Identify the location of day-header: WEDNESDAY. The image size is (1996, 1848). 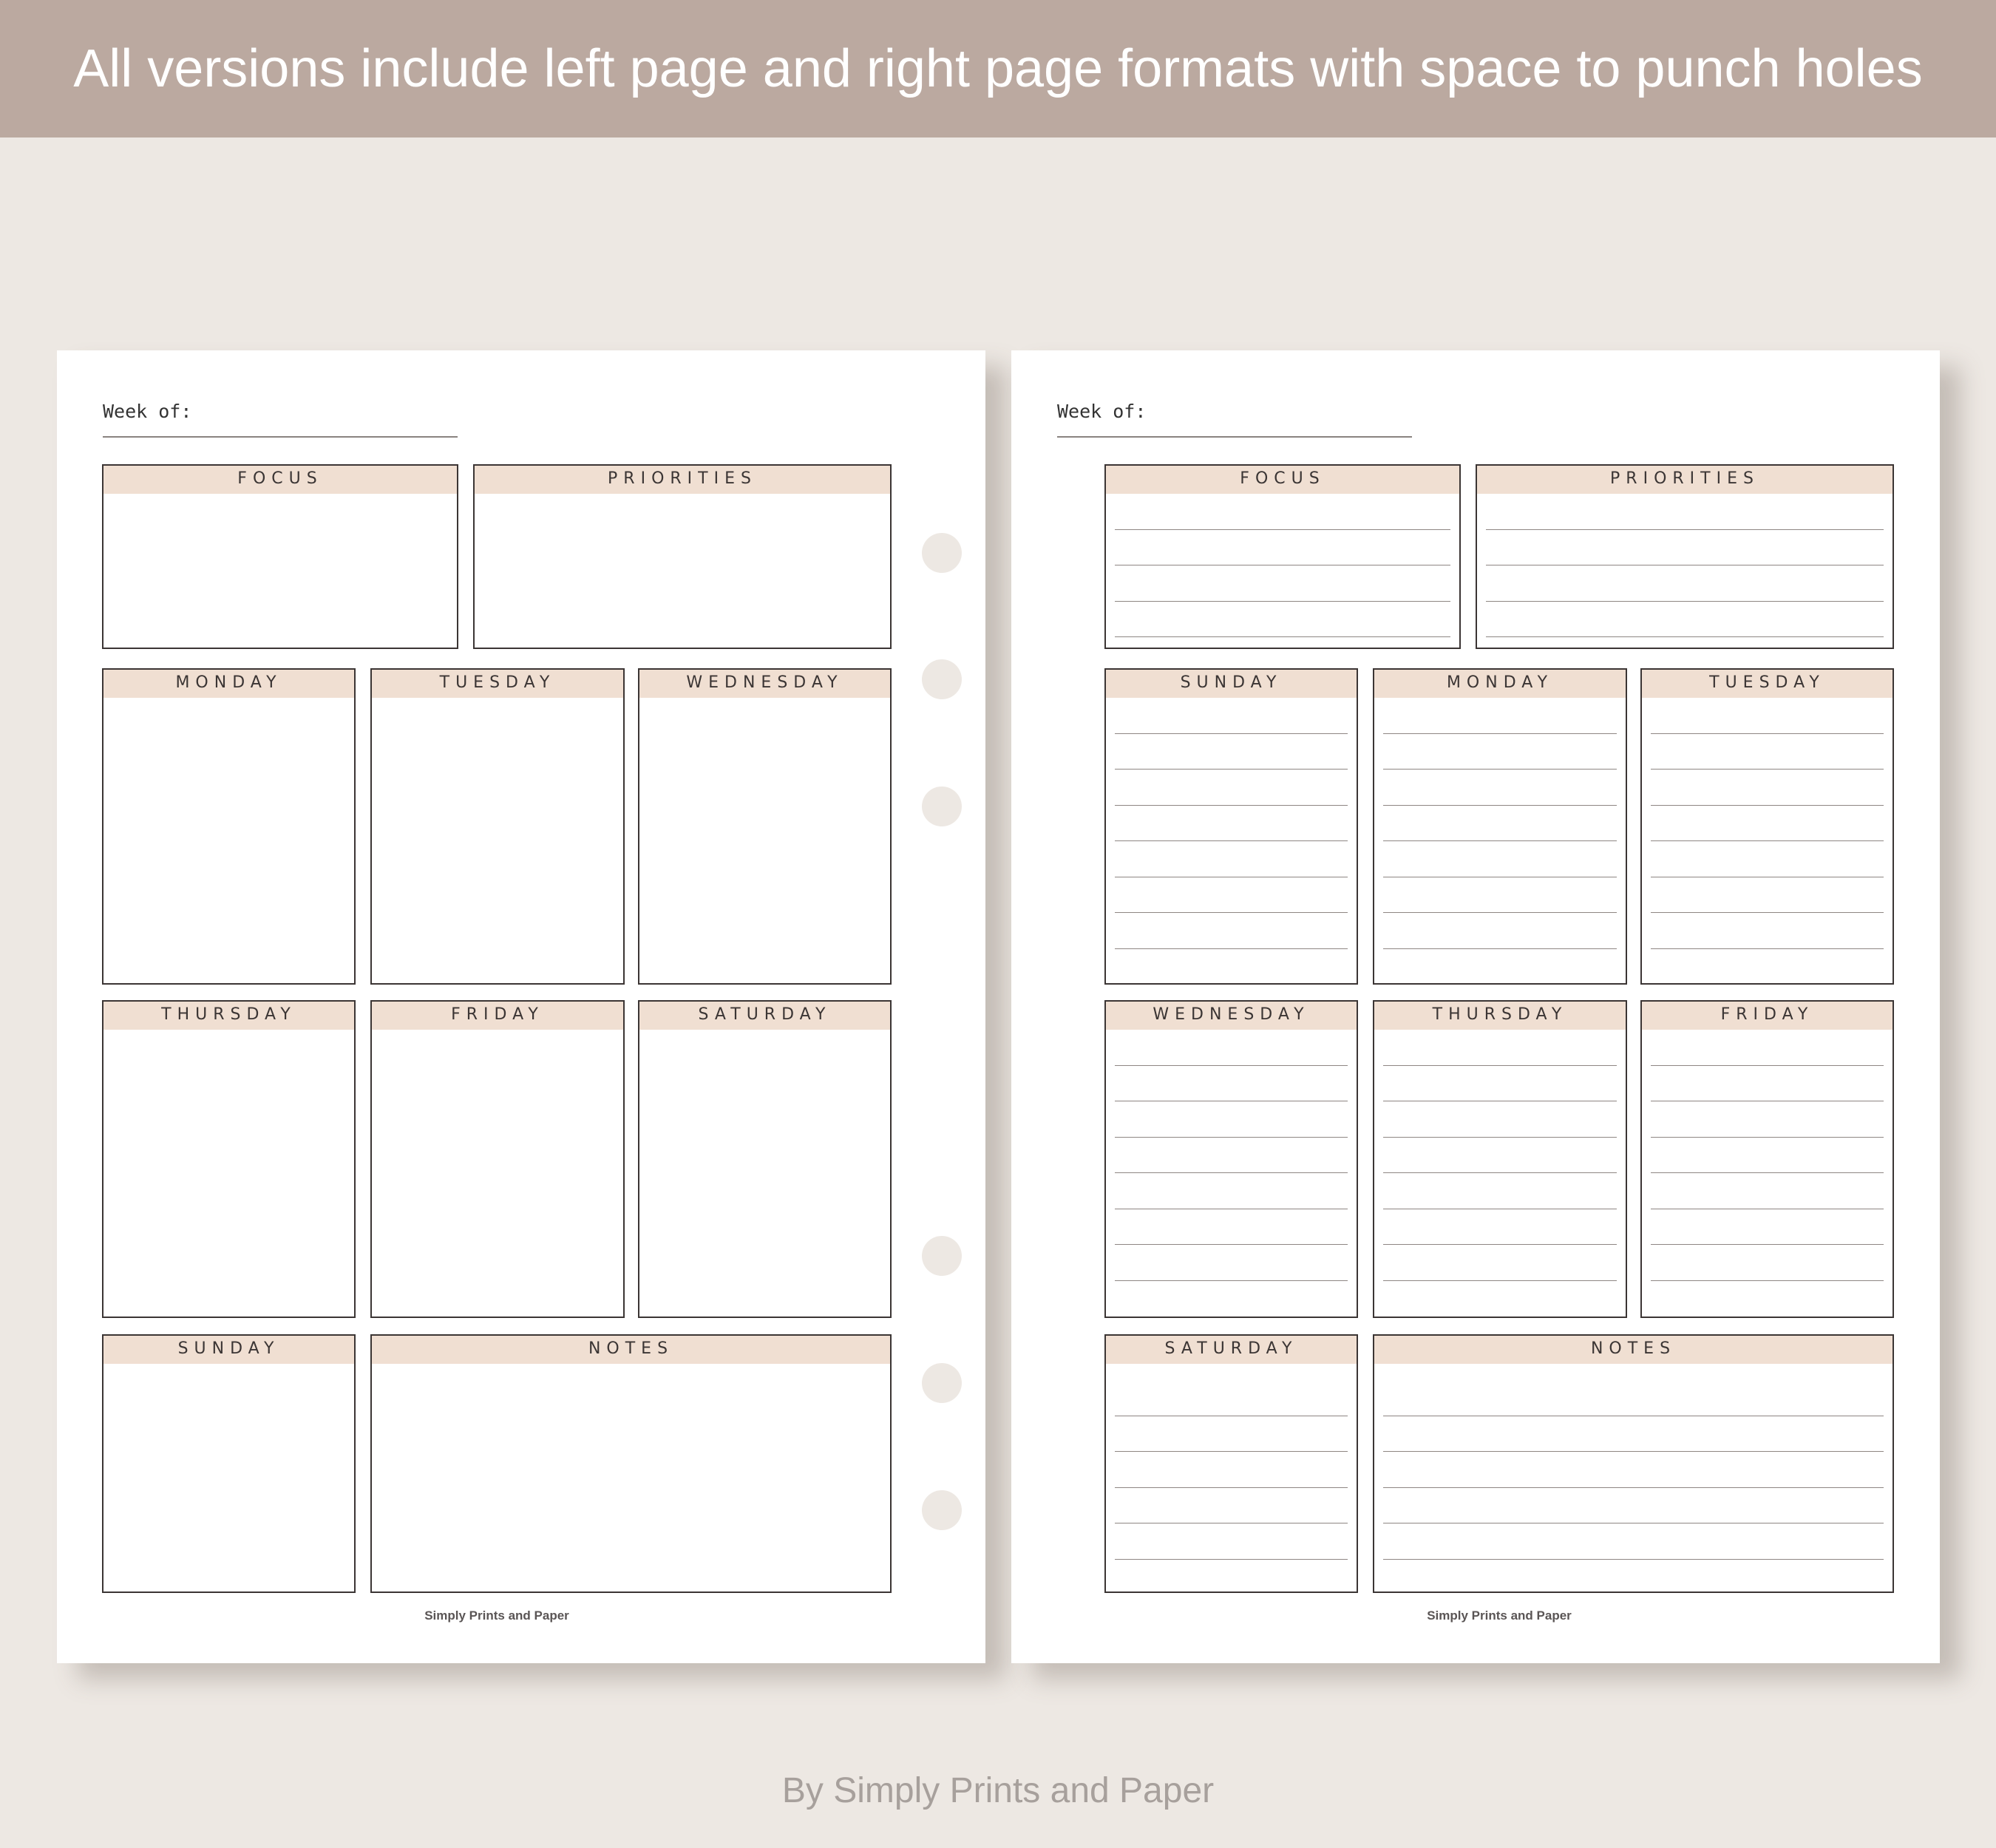
(764, 684).